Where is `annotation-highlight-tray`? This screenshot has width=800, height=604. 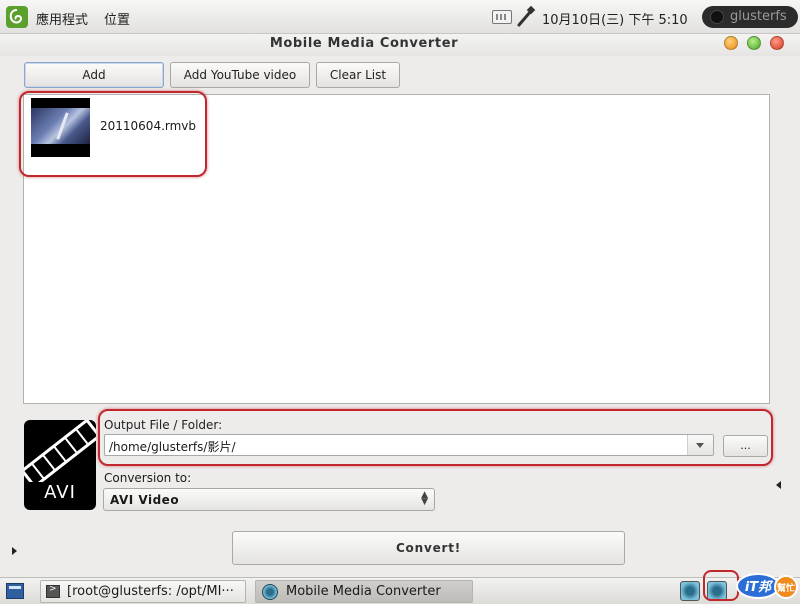
annotation-highlight-tray is located at coordinates (721, 585).